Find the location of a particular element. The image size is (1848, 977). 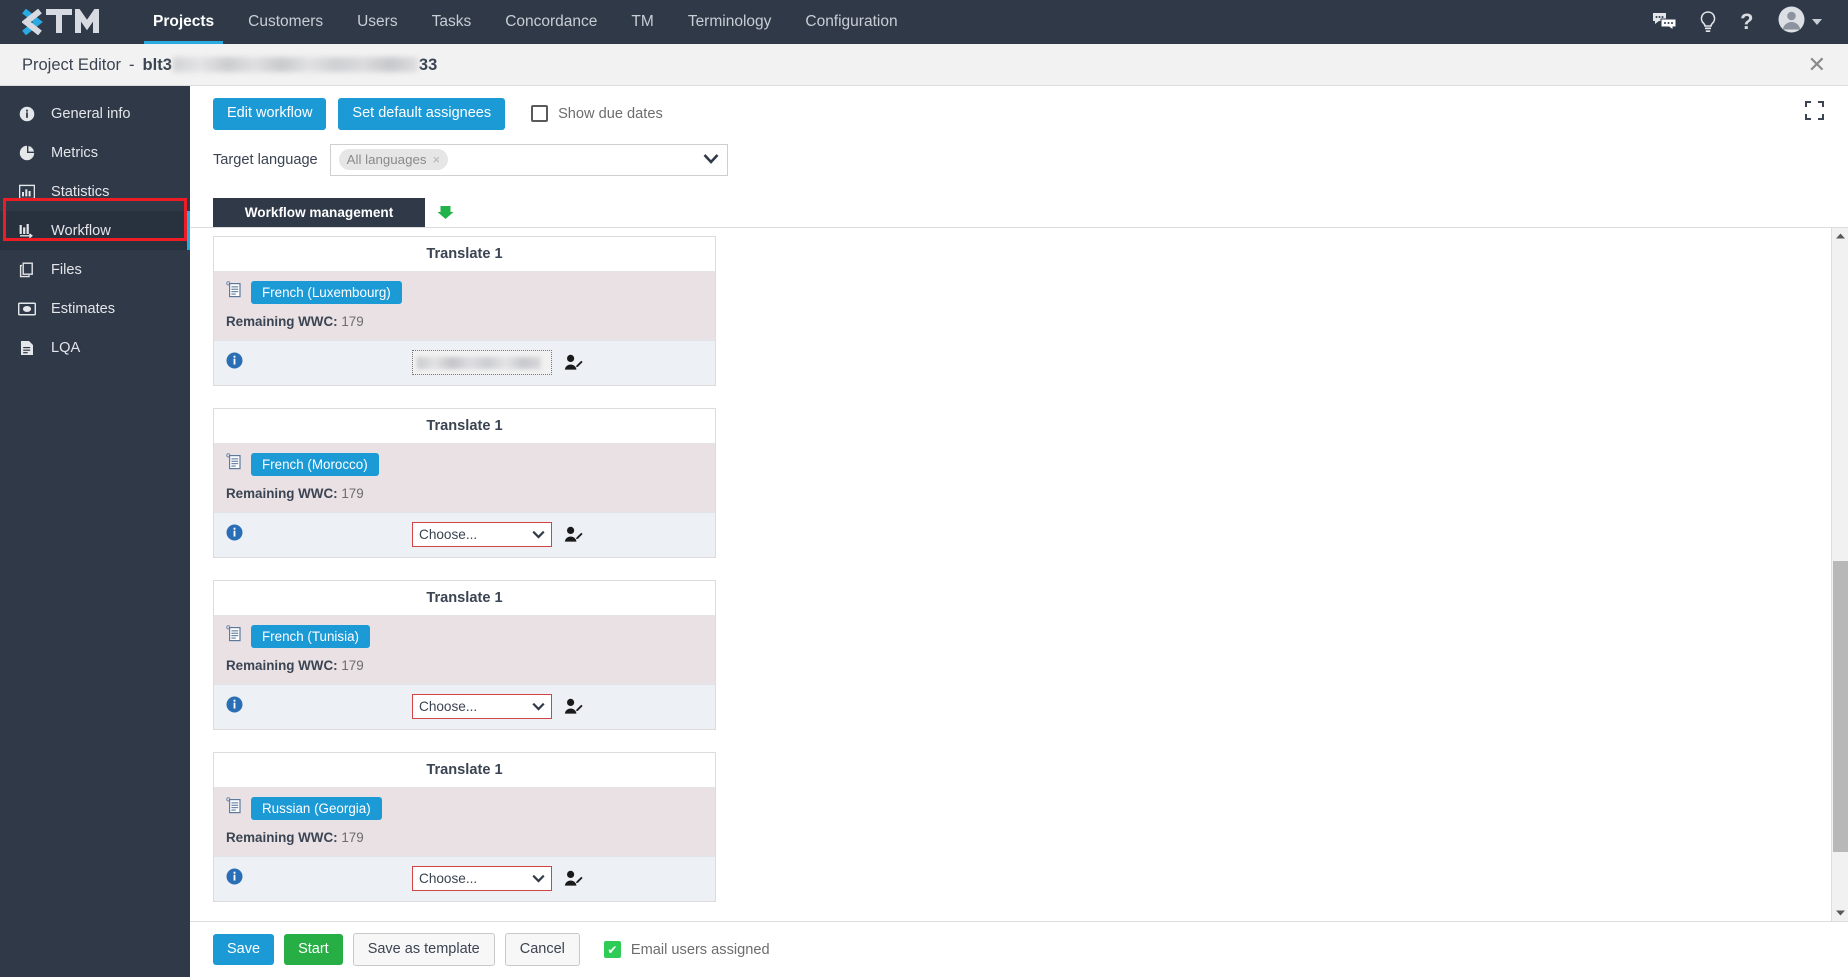

workflow-card: Translate 1 is located at coordinates (464, 826).